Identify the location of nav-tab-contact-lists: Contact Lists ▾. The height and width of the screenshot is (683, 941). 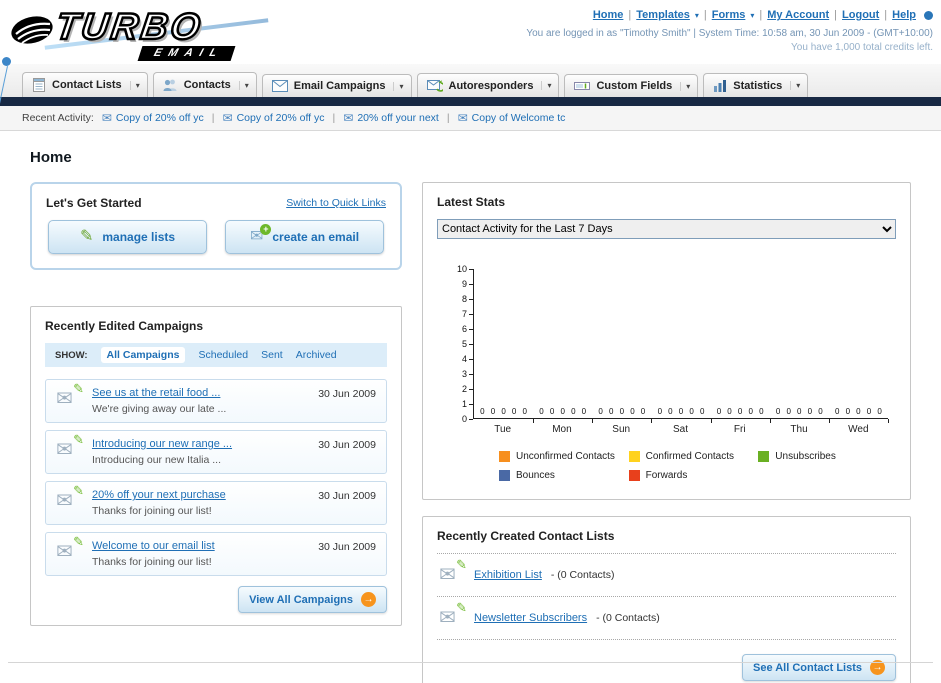
(85, 84).